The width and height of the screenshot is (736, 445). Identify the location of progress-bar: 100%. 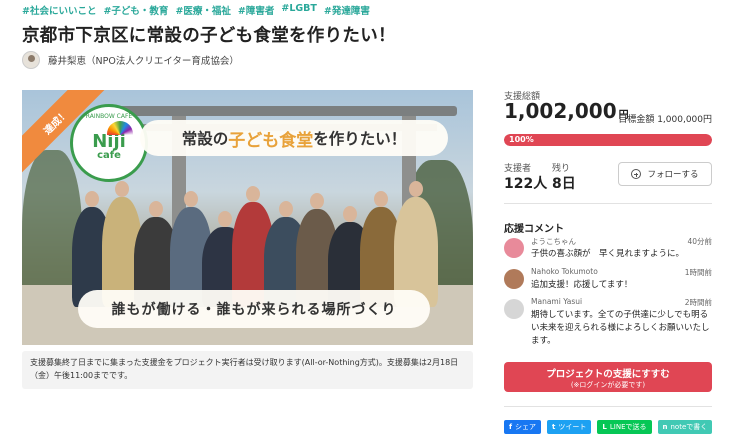
(608, 140).